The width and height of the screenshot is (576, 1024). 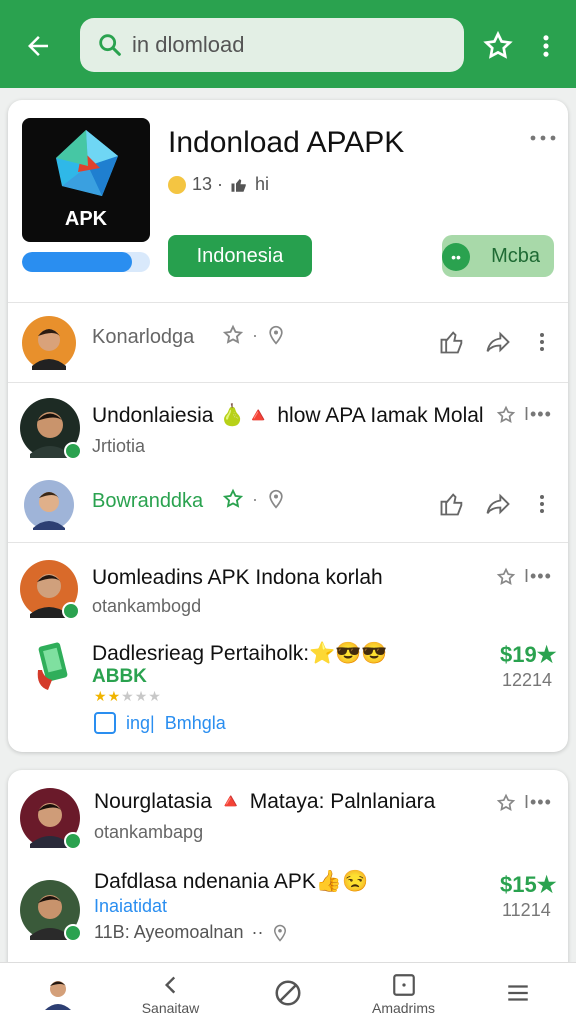 I want to click on overflow-menu-button, so click(x=546, y=46).